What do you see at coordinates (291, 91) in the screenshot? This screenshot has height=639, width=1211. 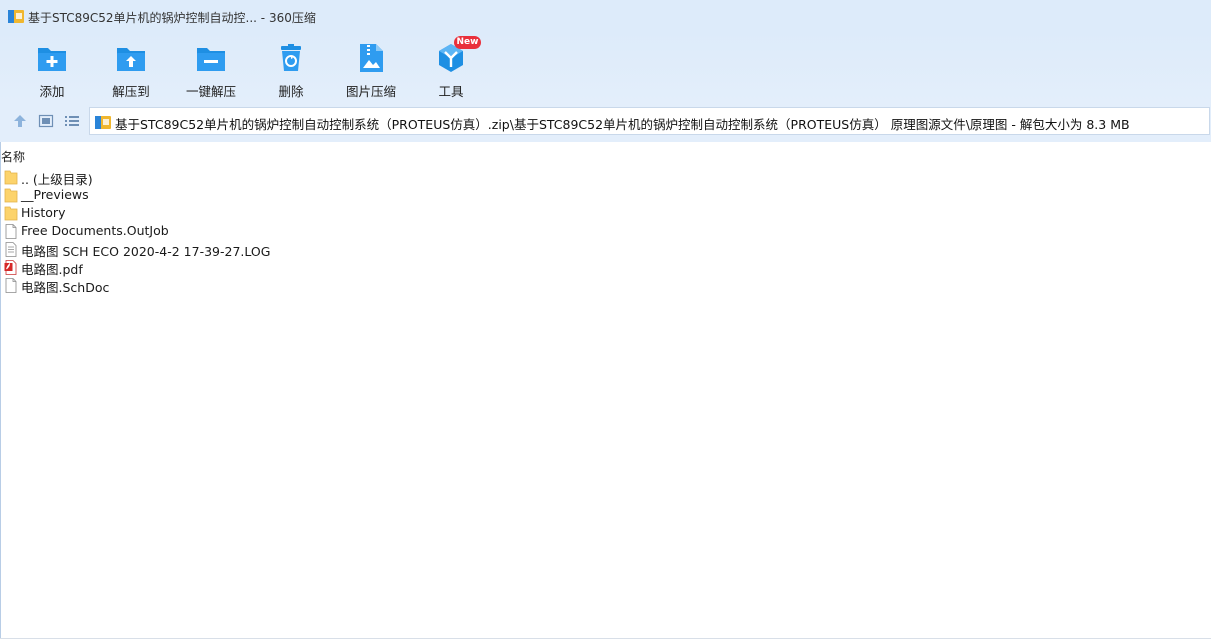 I see `delete-button-label: 删除` at bounding box center [291, 91].